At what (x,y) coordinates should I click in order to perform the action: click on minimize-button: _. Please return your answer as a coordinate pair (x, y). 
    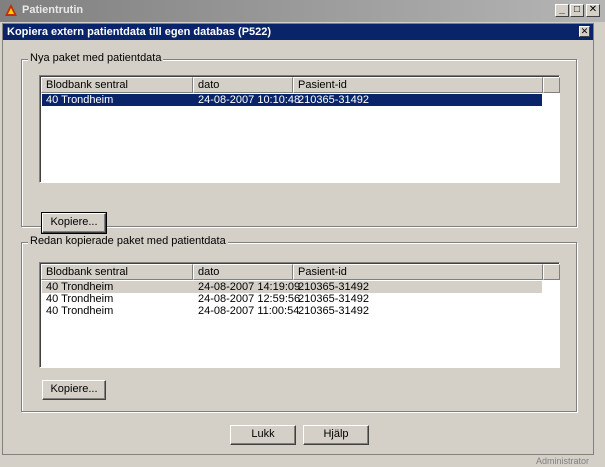
    Looking at the image, I should click on (562, 10).